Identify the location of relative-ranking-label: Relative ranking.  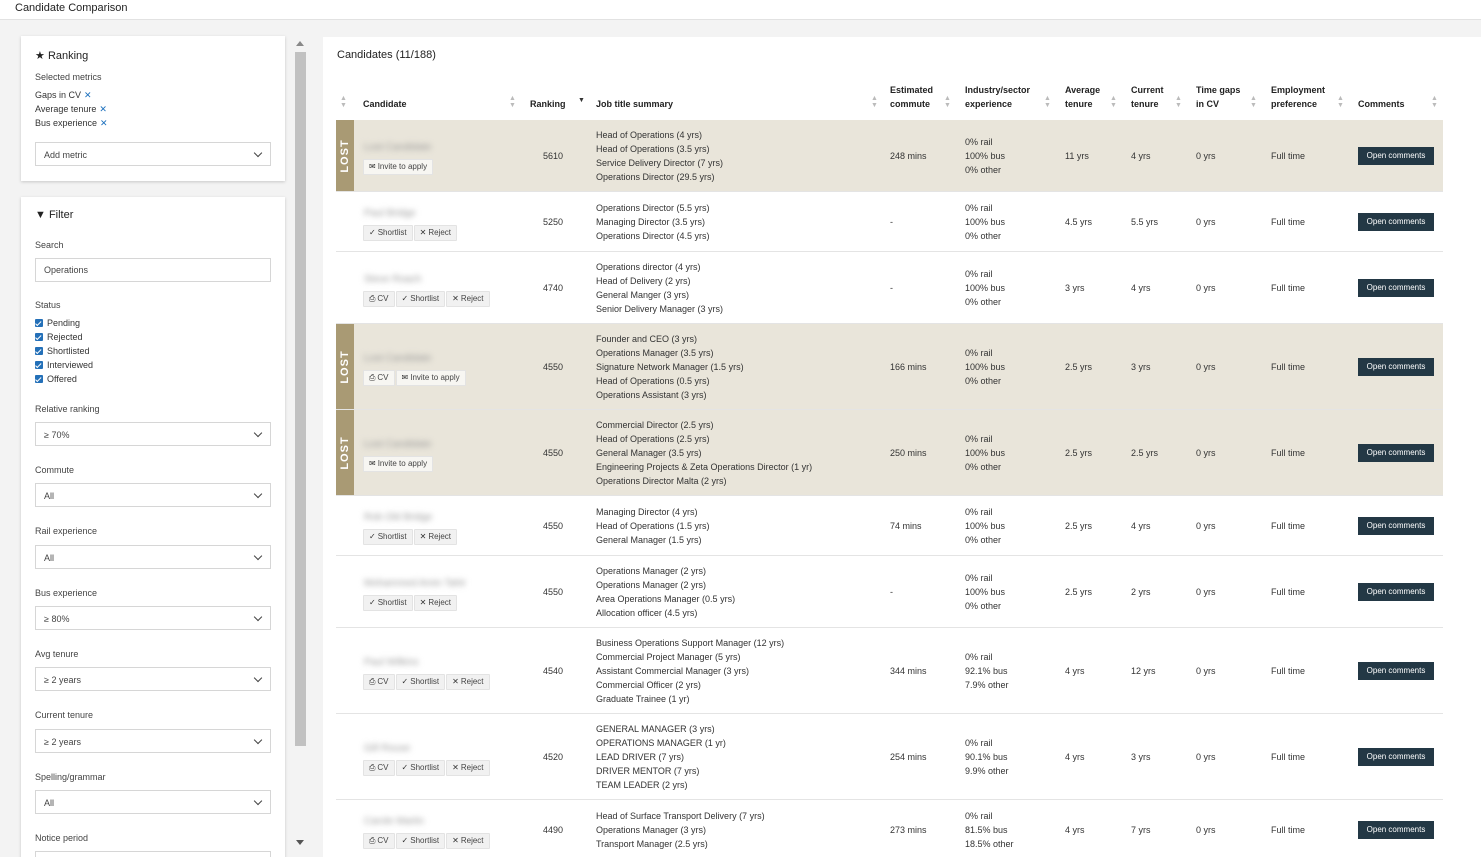
(67, 409).